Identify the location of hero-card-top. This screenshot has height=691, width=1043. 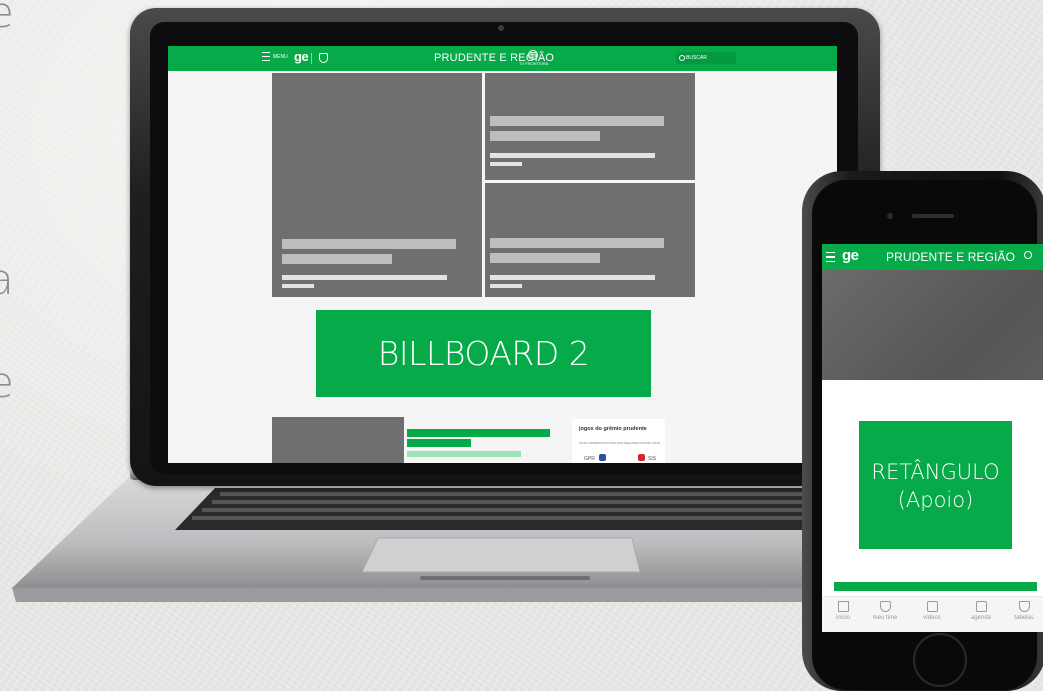
(590, 126).